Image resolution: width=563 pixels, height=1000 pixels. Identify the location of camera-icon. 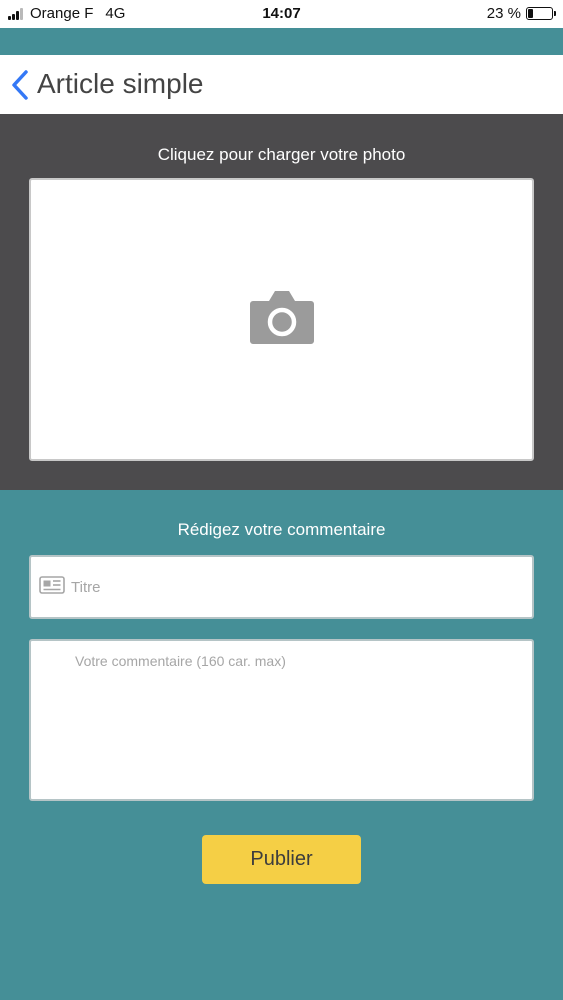
(282, 317).